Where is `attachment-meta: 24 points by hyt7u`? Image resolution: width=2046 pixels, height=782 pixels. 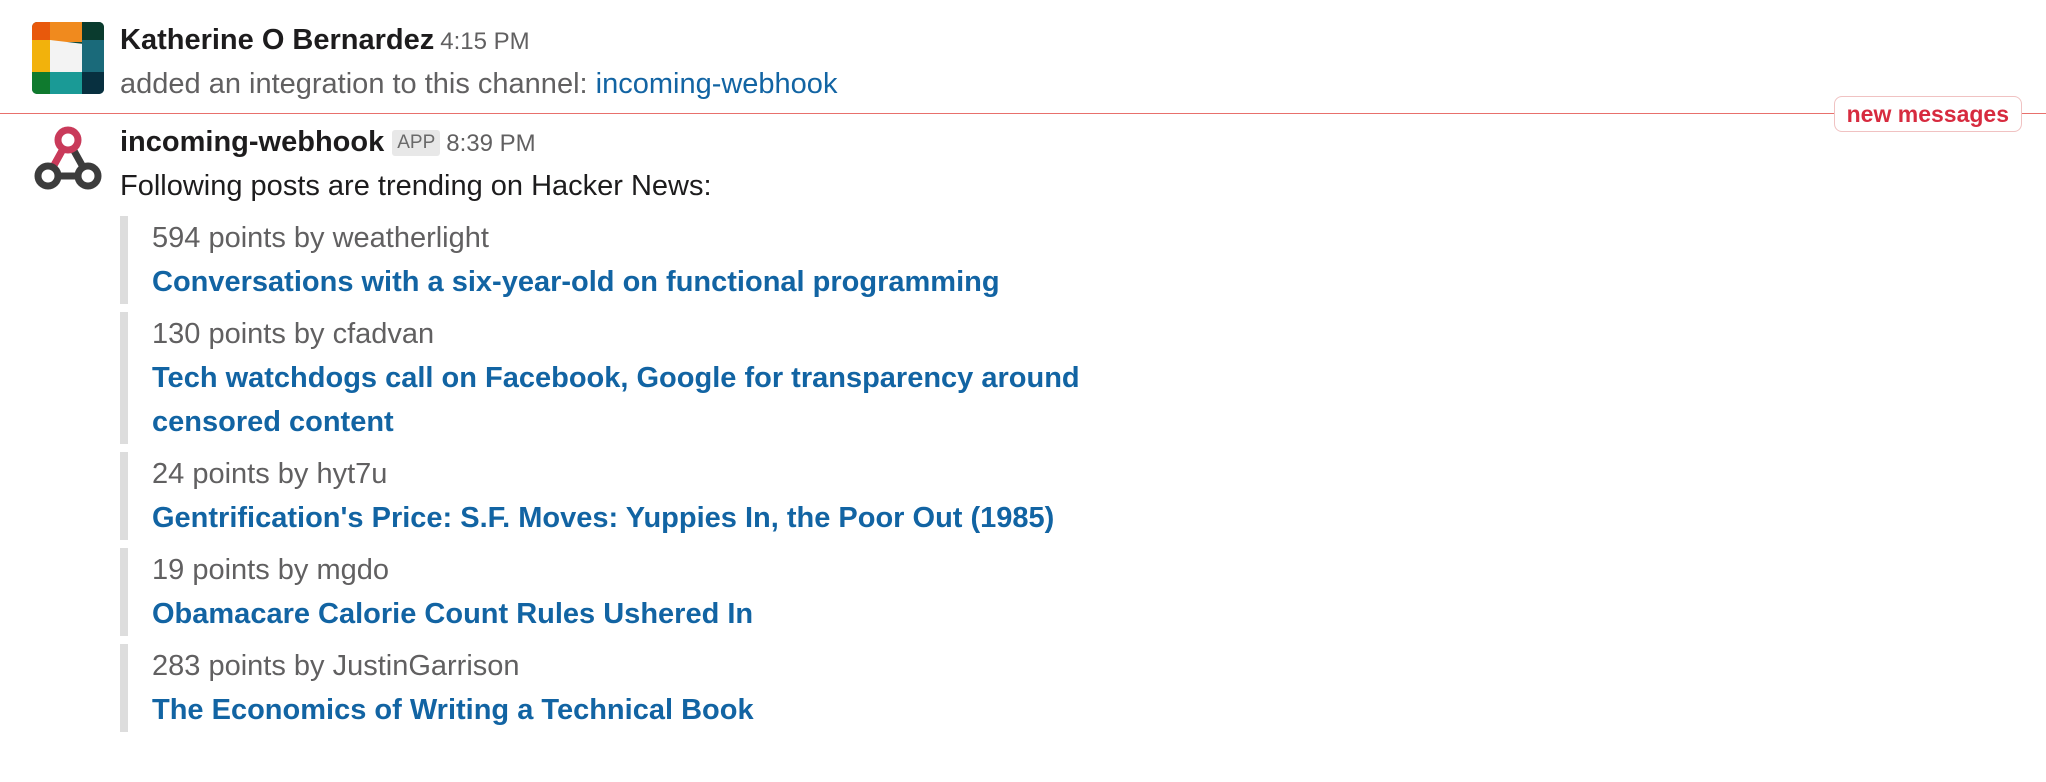 attachment-meta: 24 points by hyt7u is located at coordinates (270, 474).